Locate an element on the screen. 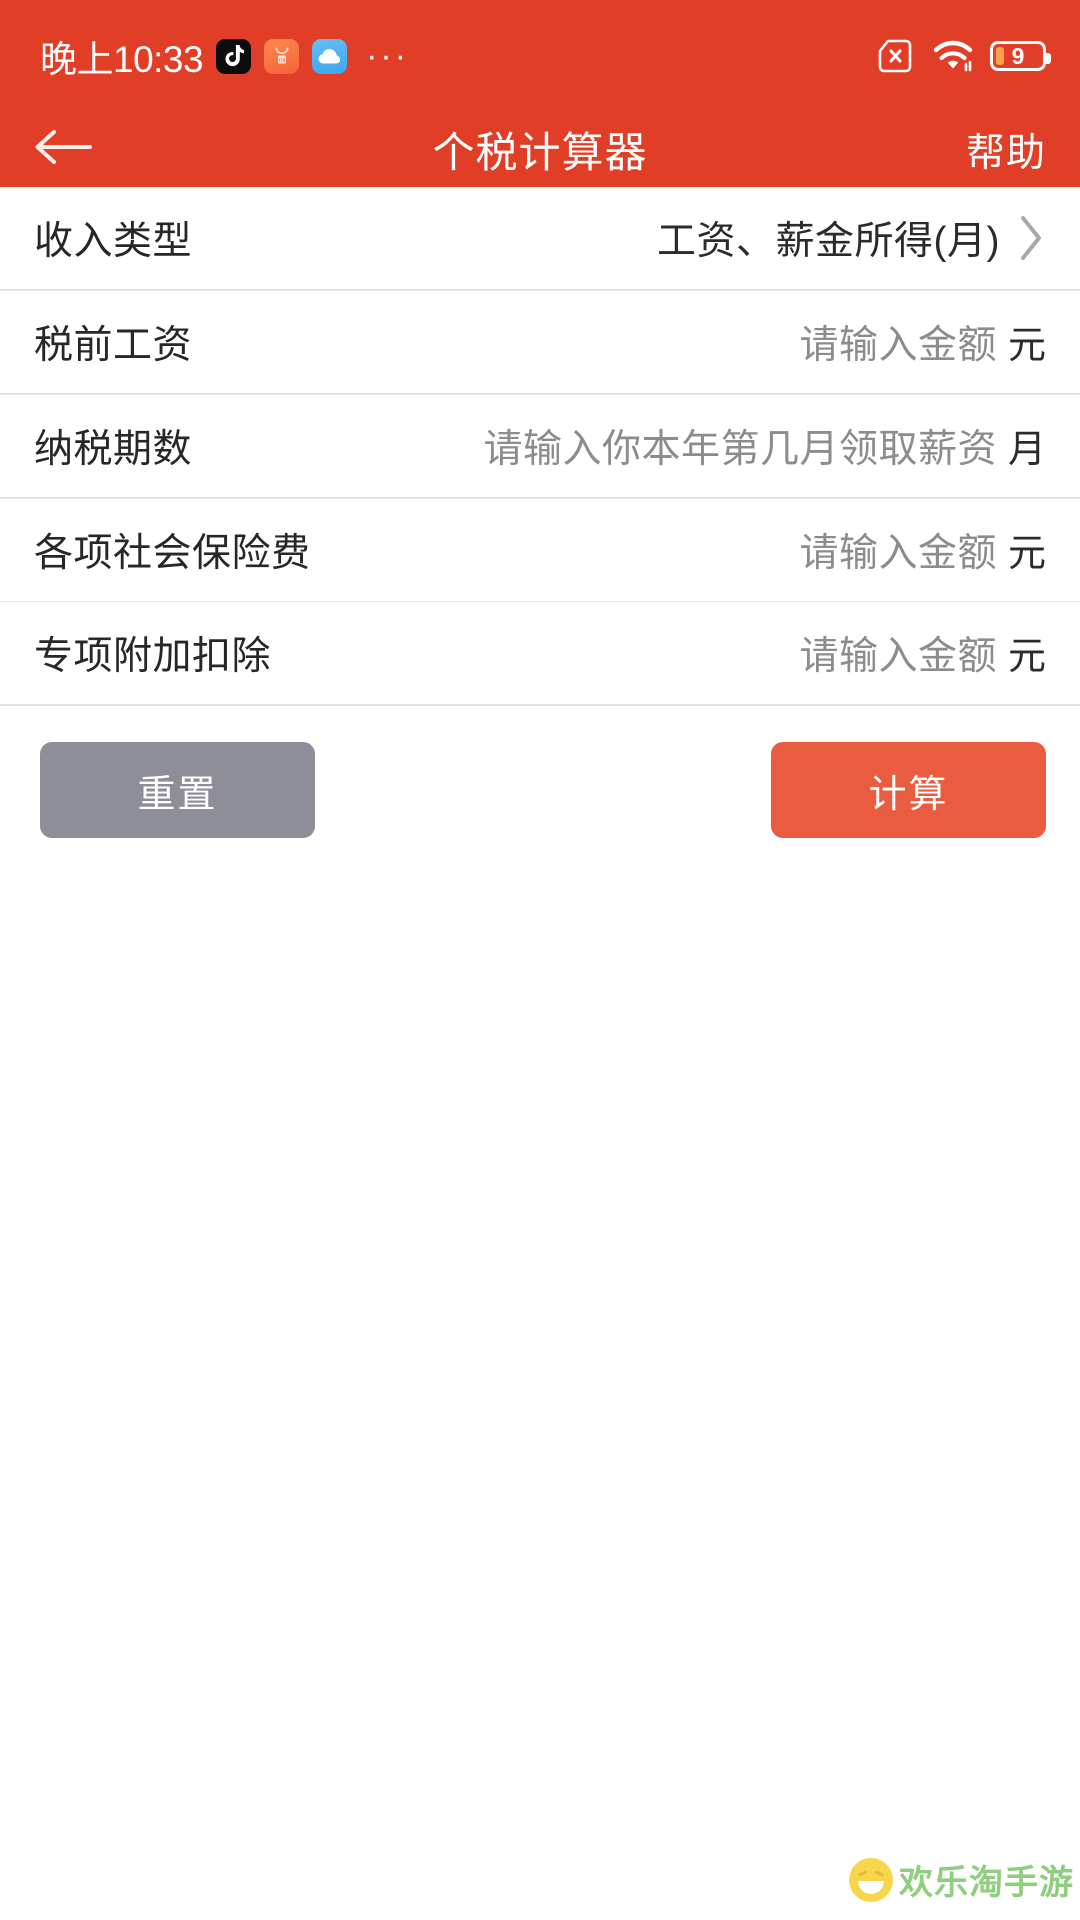  tiktok-app-icon is located at coordinates (234, 56).